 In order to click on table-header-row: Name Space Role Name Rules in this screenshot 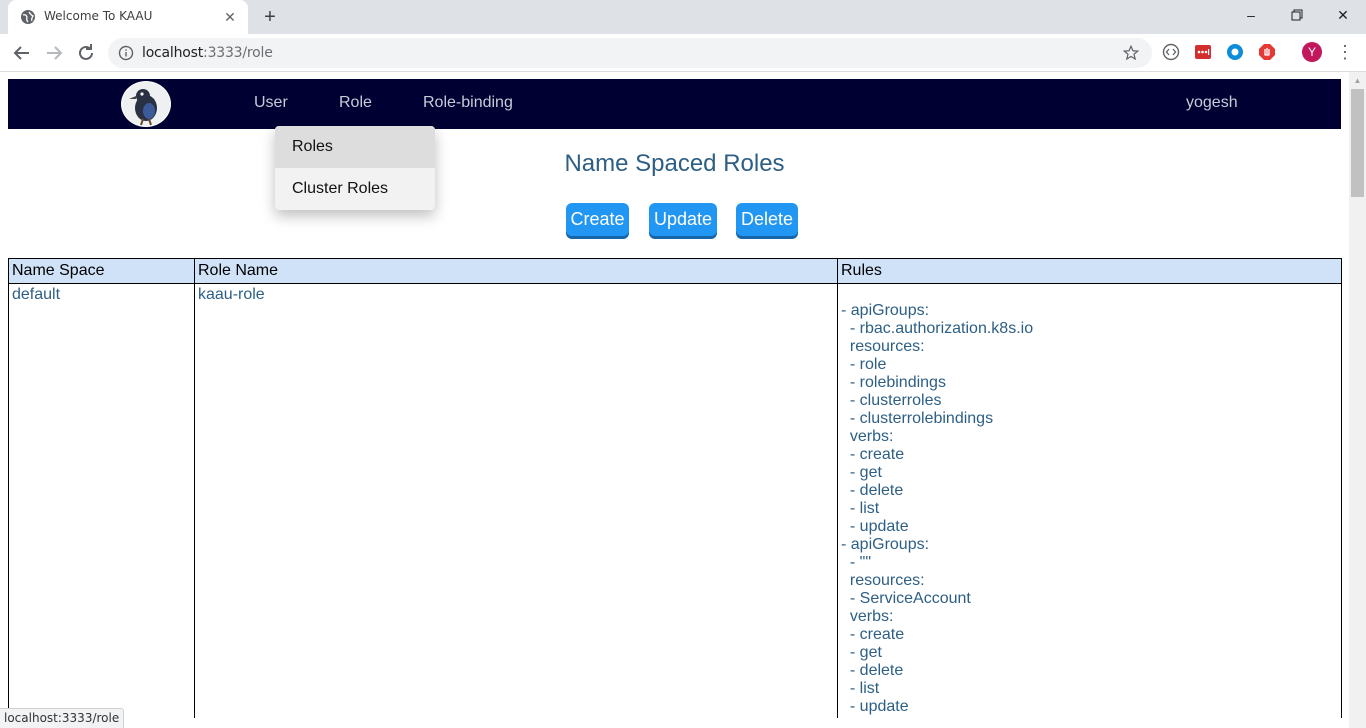, I will do `click(675, 271)`.